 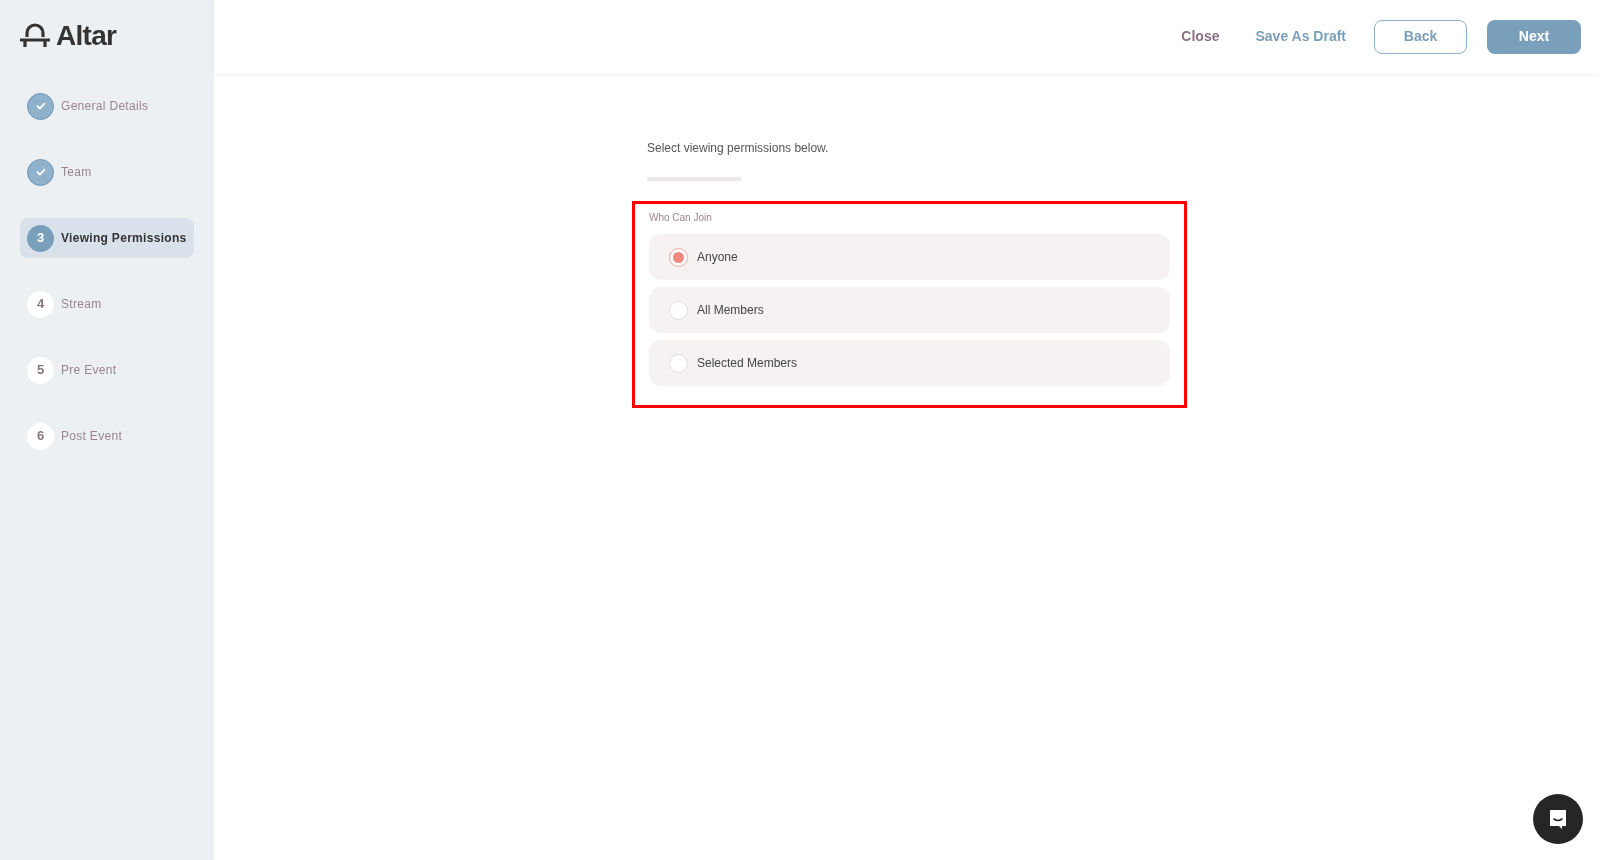 What do you see at coordinates (76, 172) in the screenshot?
I see `step-label: Team` at bounding box center [76, 172].